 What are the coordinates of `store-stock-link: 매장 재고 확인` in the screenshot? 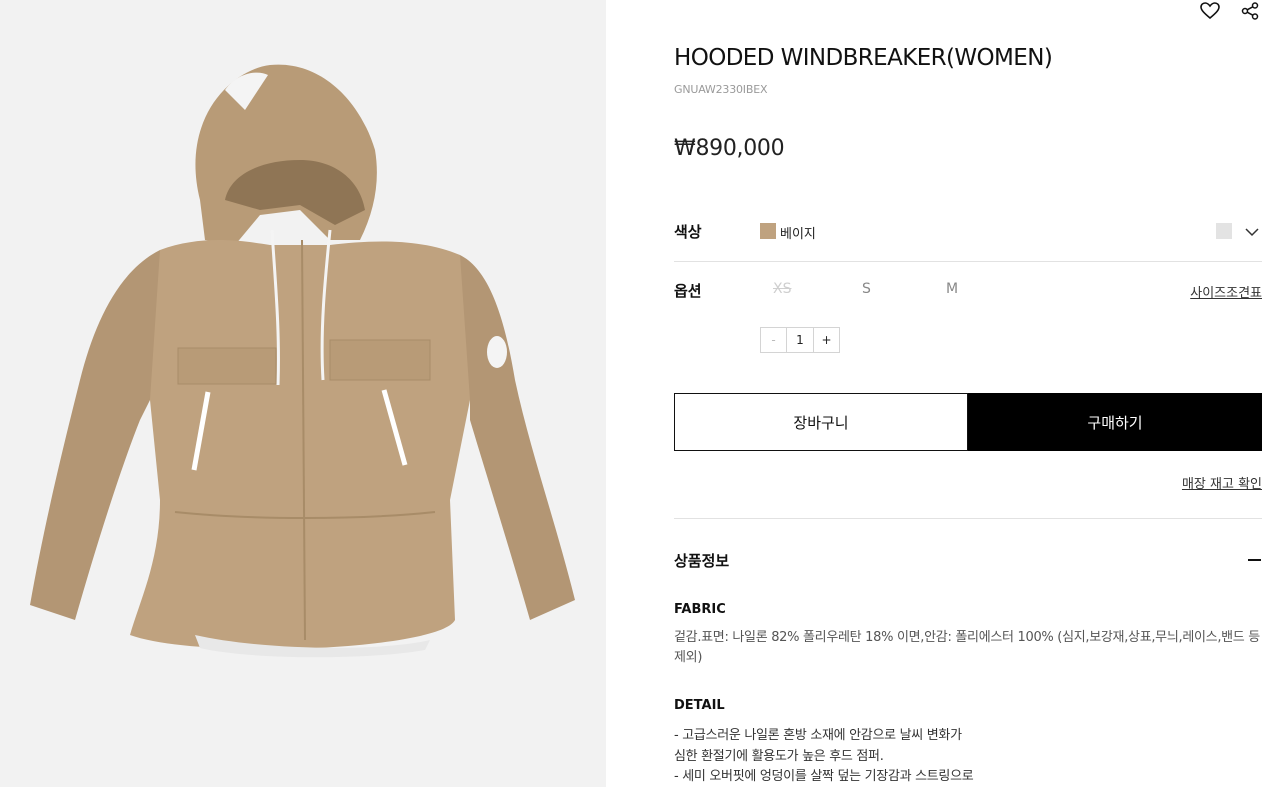 It's located at (1222, 482).